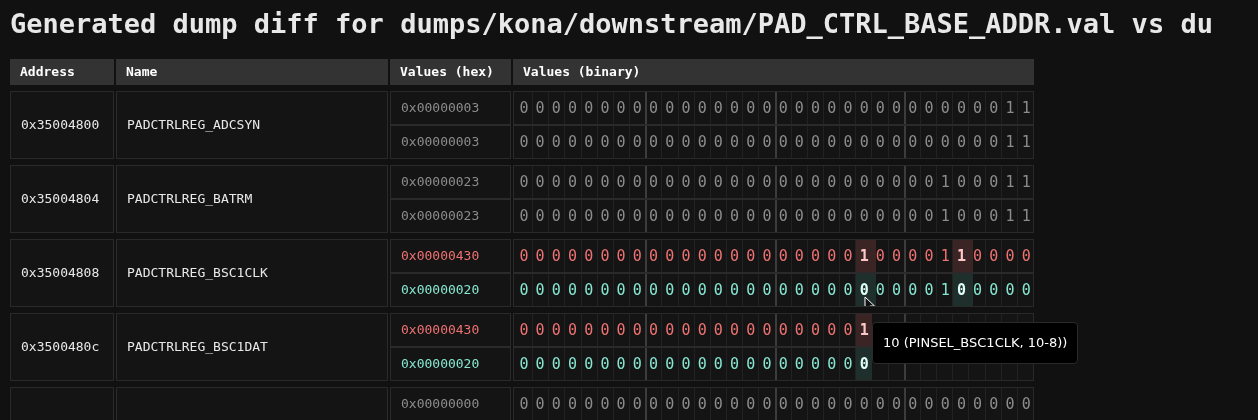 The image size is (1258, 420). What do you see at coordinates (62, 72) in the screenshot?
I see `column-header: Address` at bounding box center [62, 72].